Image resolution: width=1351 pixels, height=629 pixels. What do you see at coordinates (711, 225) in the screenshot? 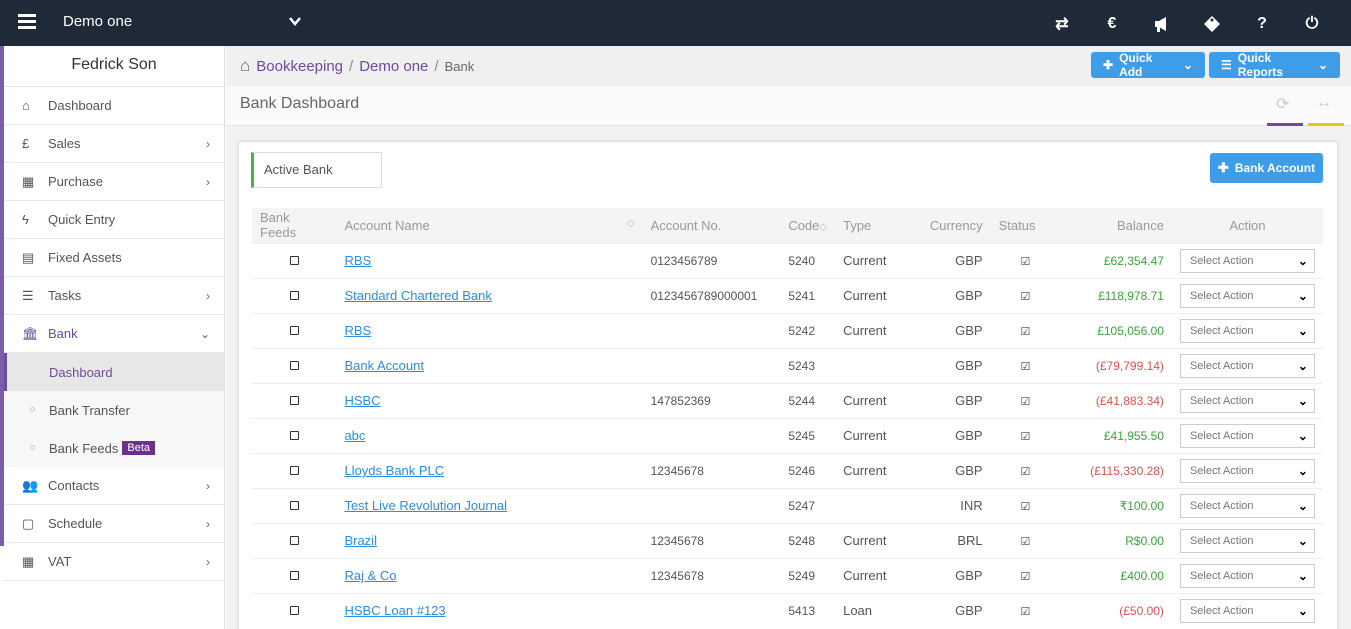
I see `col-account-no: Account No.` at bounding box center [711, 225].